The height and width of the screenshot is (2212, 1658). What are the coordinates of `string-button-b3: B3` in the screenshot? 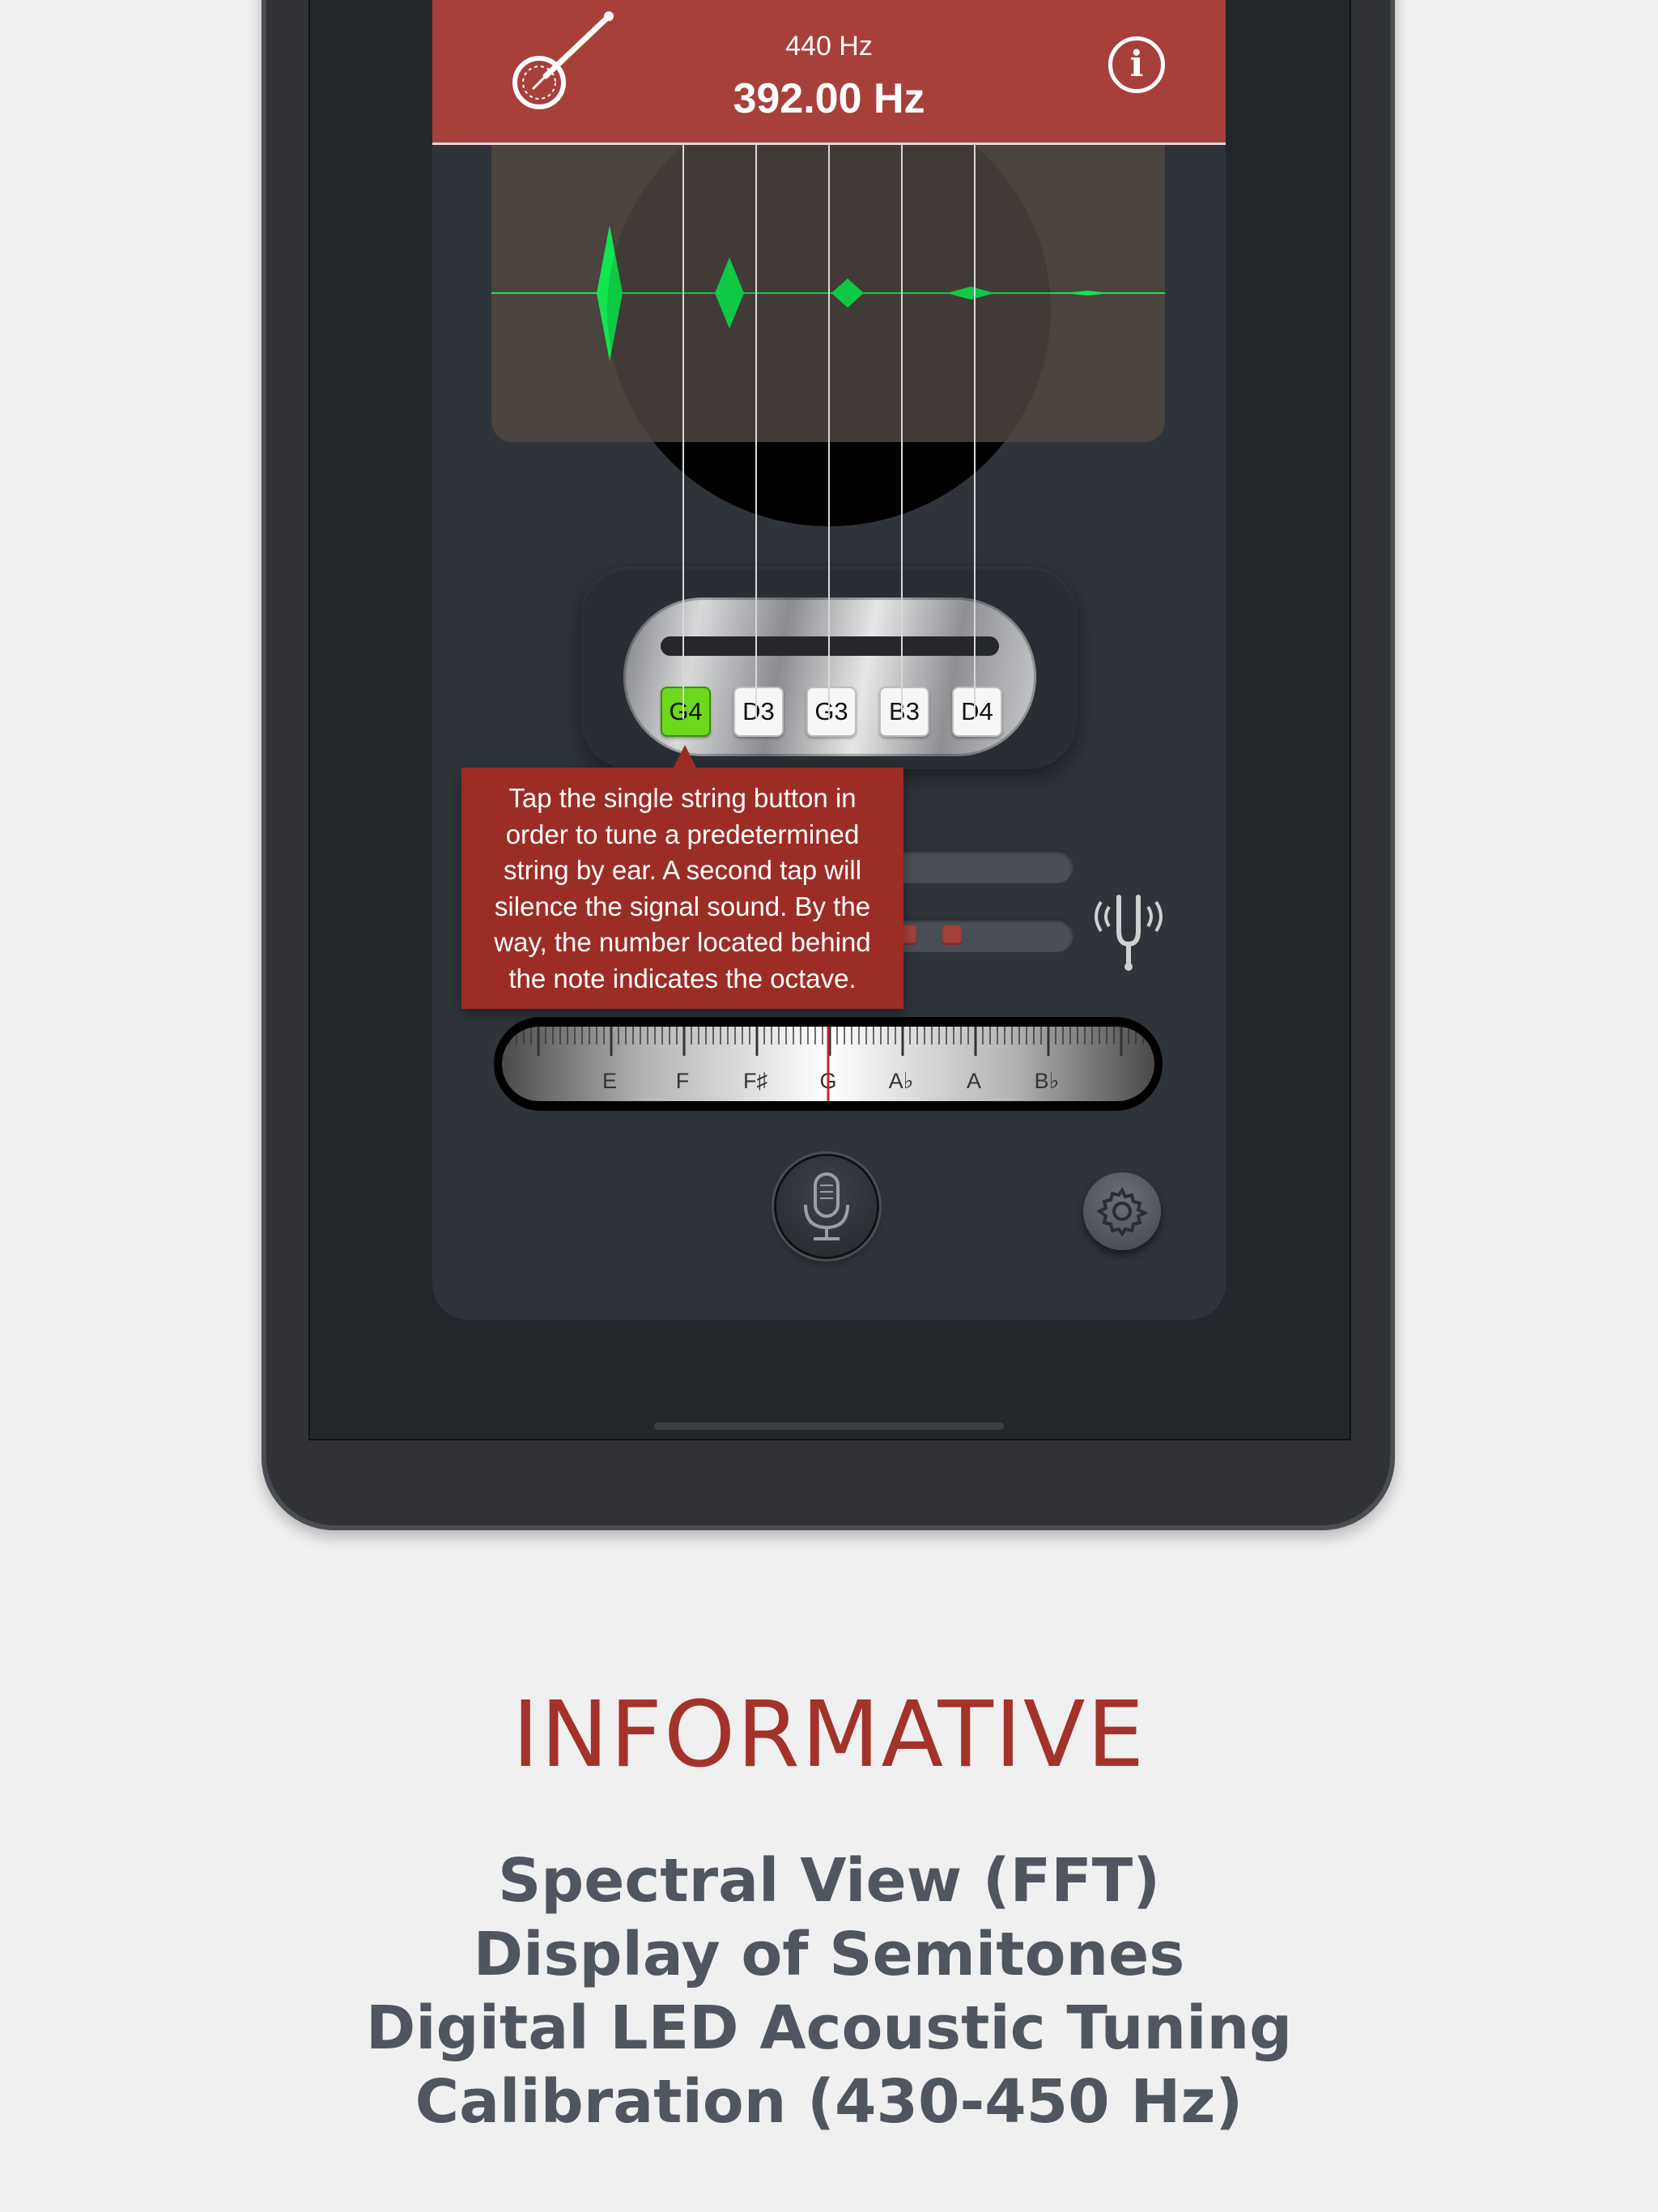 It's located at (904, 712).